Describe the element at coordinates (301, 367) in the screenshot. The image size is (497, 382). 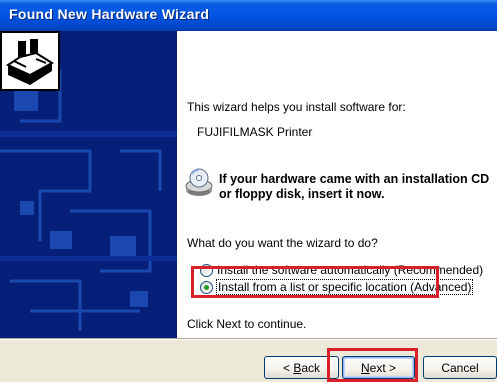
I see `back-button-label: < Back` at that location.